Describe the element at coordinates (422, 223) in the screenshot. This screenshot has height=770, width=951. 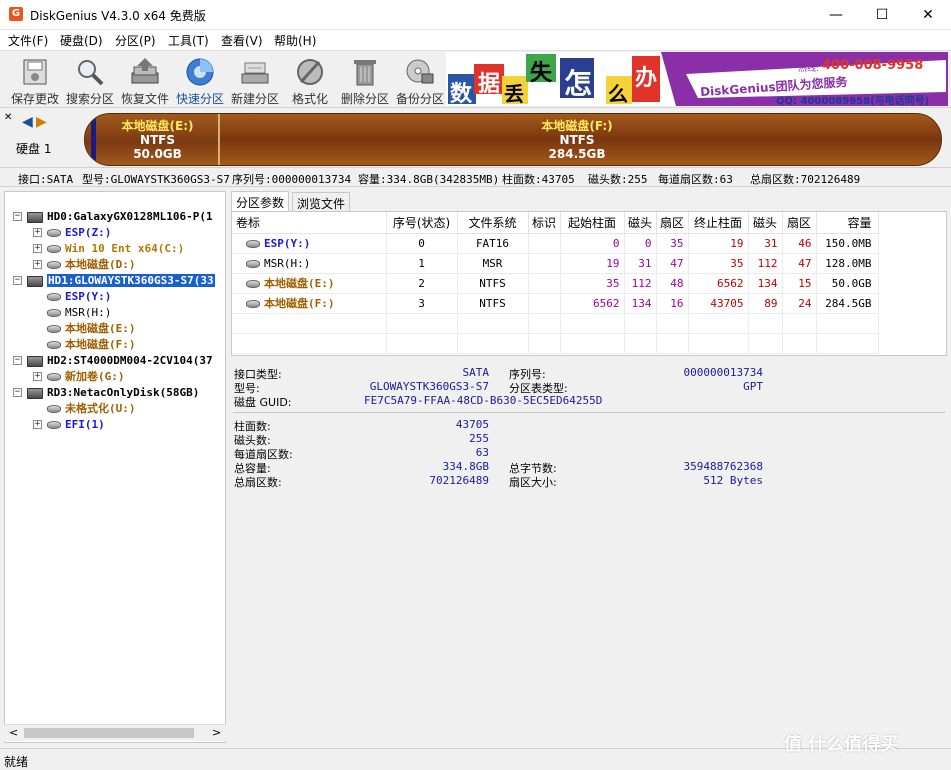
I see `col-index: 序号(状态)` at that location.